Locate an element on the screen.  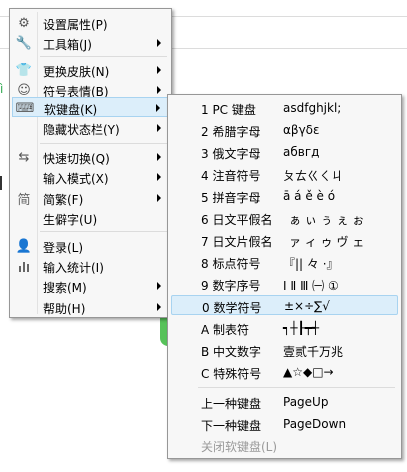
menu-item-label: 生僻字(U) is located at coordinates (70, 220).